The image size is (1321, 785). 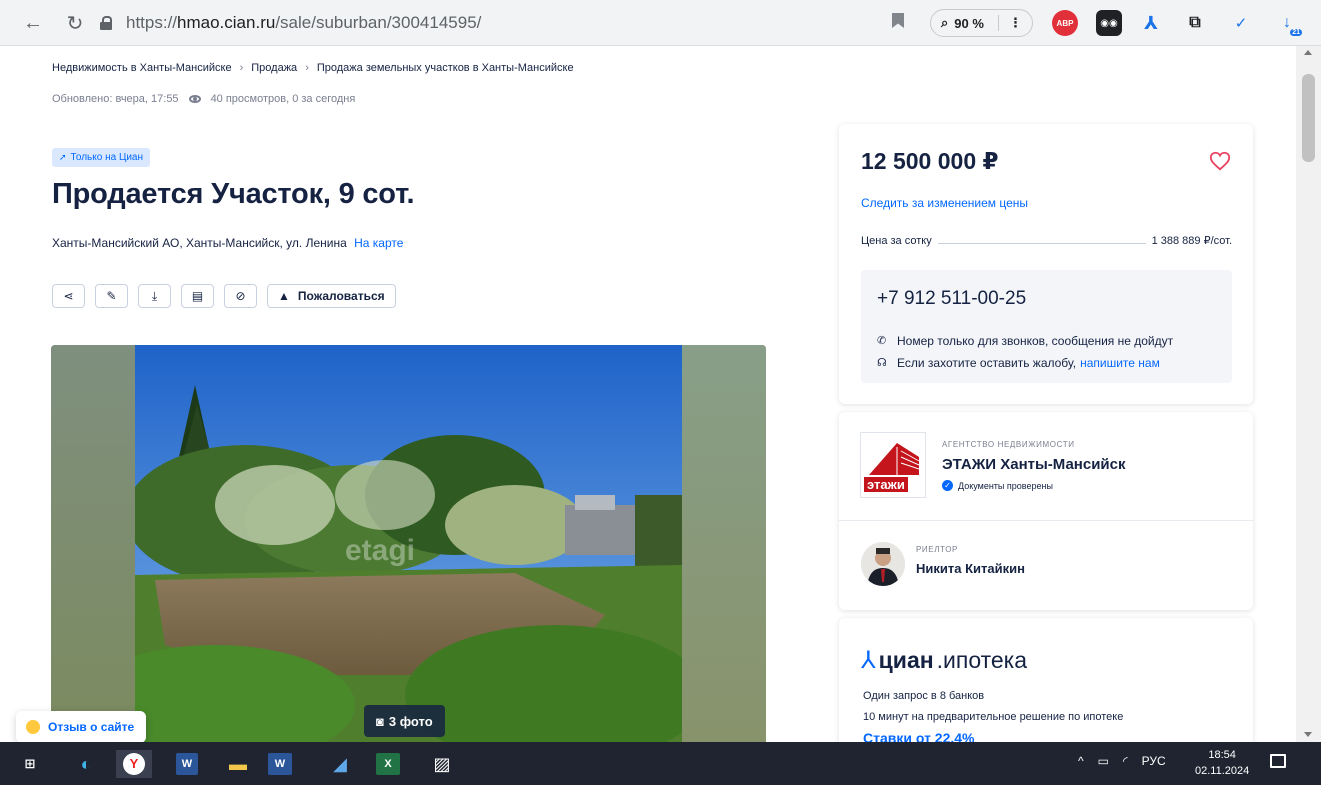 What do you see at coordinates (1046, 240) in the screenshot?
I see `price-per-sotka: Цена за сотку 1 388 889 ₽/сот.` at bounding box center [1046, 240].